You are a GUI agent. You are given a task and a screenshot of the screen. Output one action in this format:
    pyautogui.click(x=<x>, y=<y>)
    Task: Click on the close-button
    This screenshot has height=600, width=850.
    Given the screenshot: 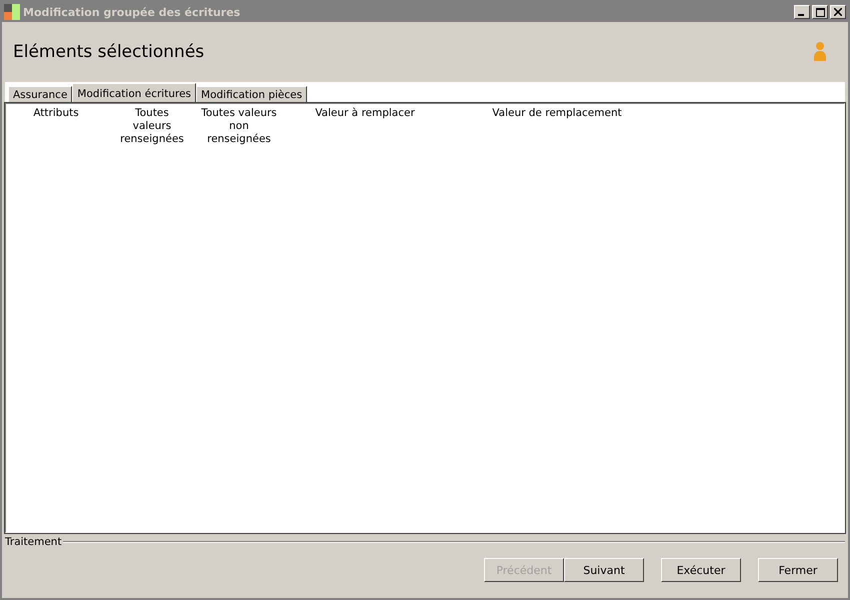 What is the action you would take?
    pyautogui.click(x=838, y=12)
    